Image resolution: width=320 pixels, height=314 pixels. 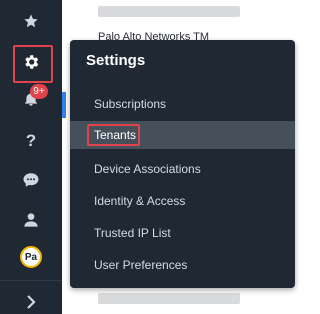 I want to click on rail-item-account: Pa, so click(x=31, y=257).